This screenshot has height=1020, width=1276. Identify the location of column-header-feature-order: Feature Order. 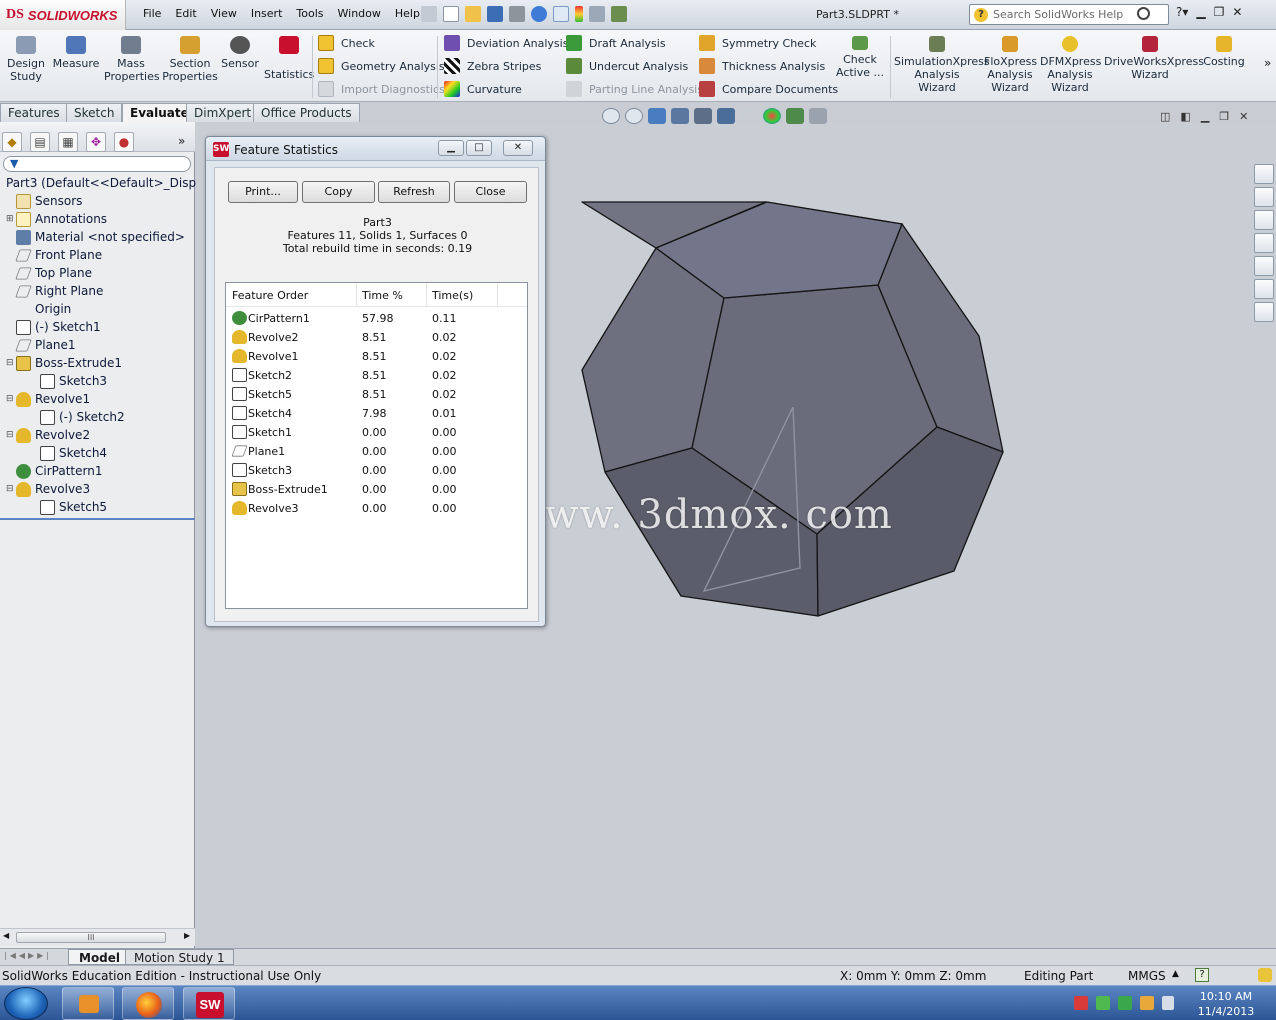
(270, 295).